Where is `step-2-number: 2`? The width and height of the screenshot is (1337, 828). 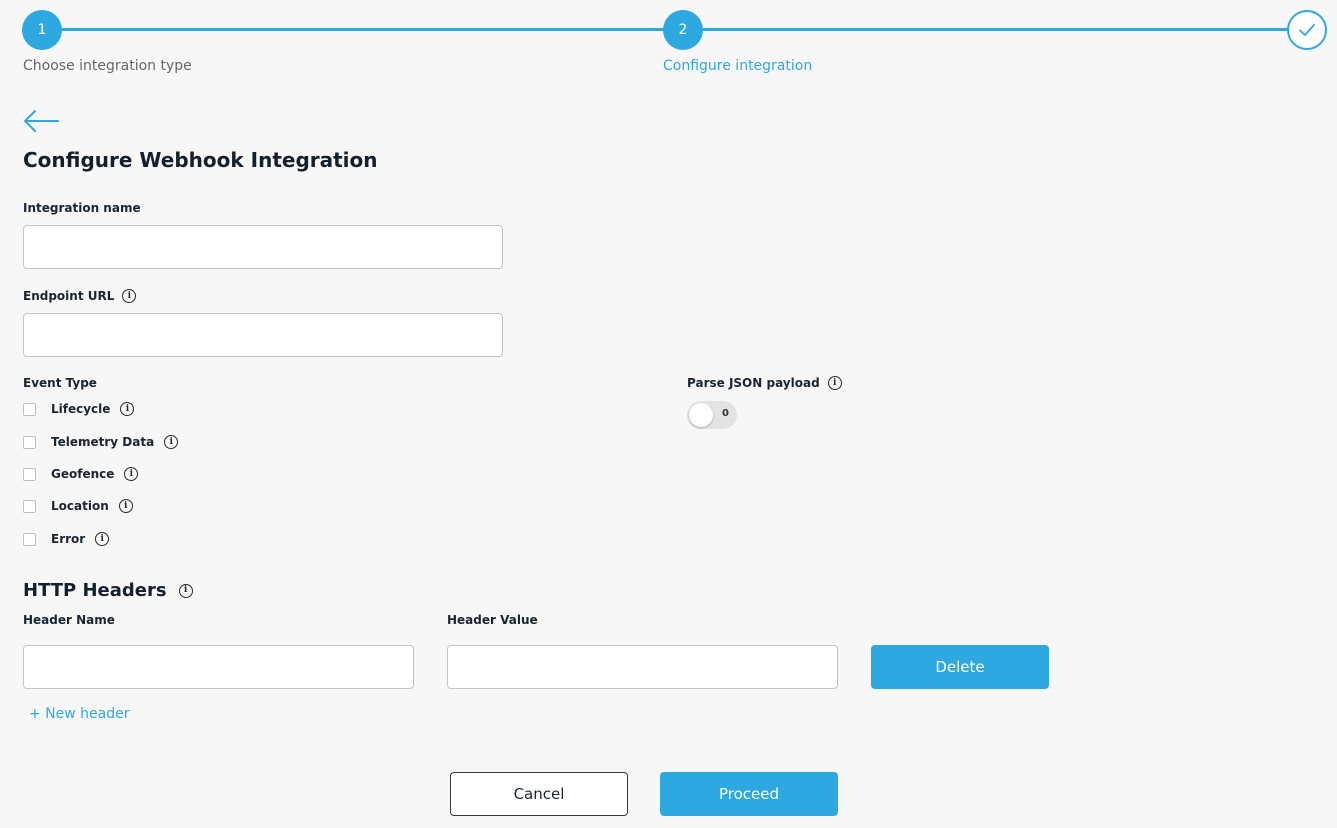 step-2-number: 2 is located at coordinates (683, 30).